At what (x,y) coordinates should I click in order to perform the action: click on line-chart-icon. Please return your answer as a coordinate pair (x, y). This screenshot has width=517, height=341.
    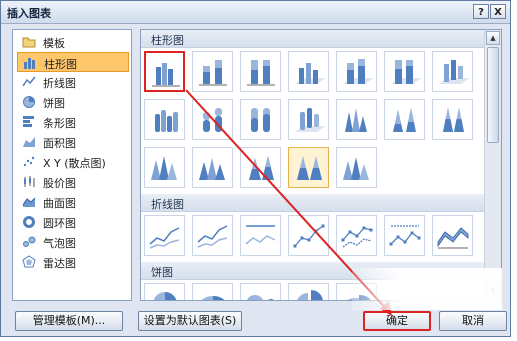
    Looking at the image, I should click on (29, 81).